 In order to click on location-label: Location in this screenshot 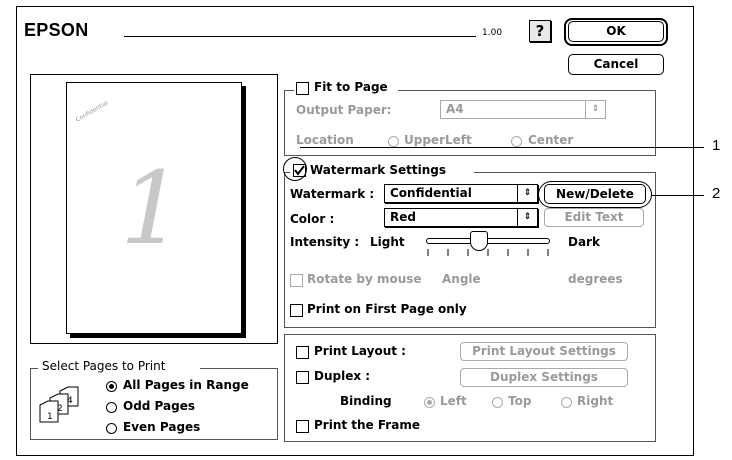, I will do `click(325, 140)`.